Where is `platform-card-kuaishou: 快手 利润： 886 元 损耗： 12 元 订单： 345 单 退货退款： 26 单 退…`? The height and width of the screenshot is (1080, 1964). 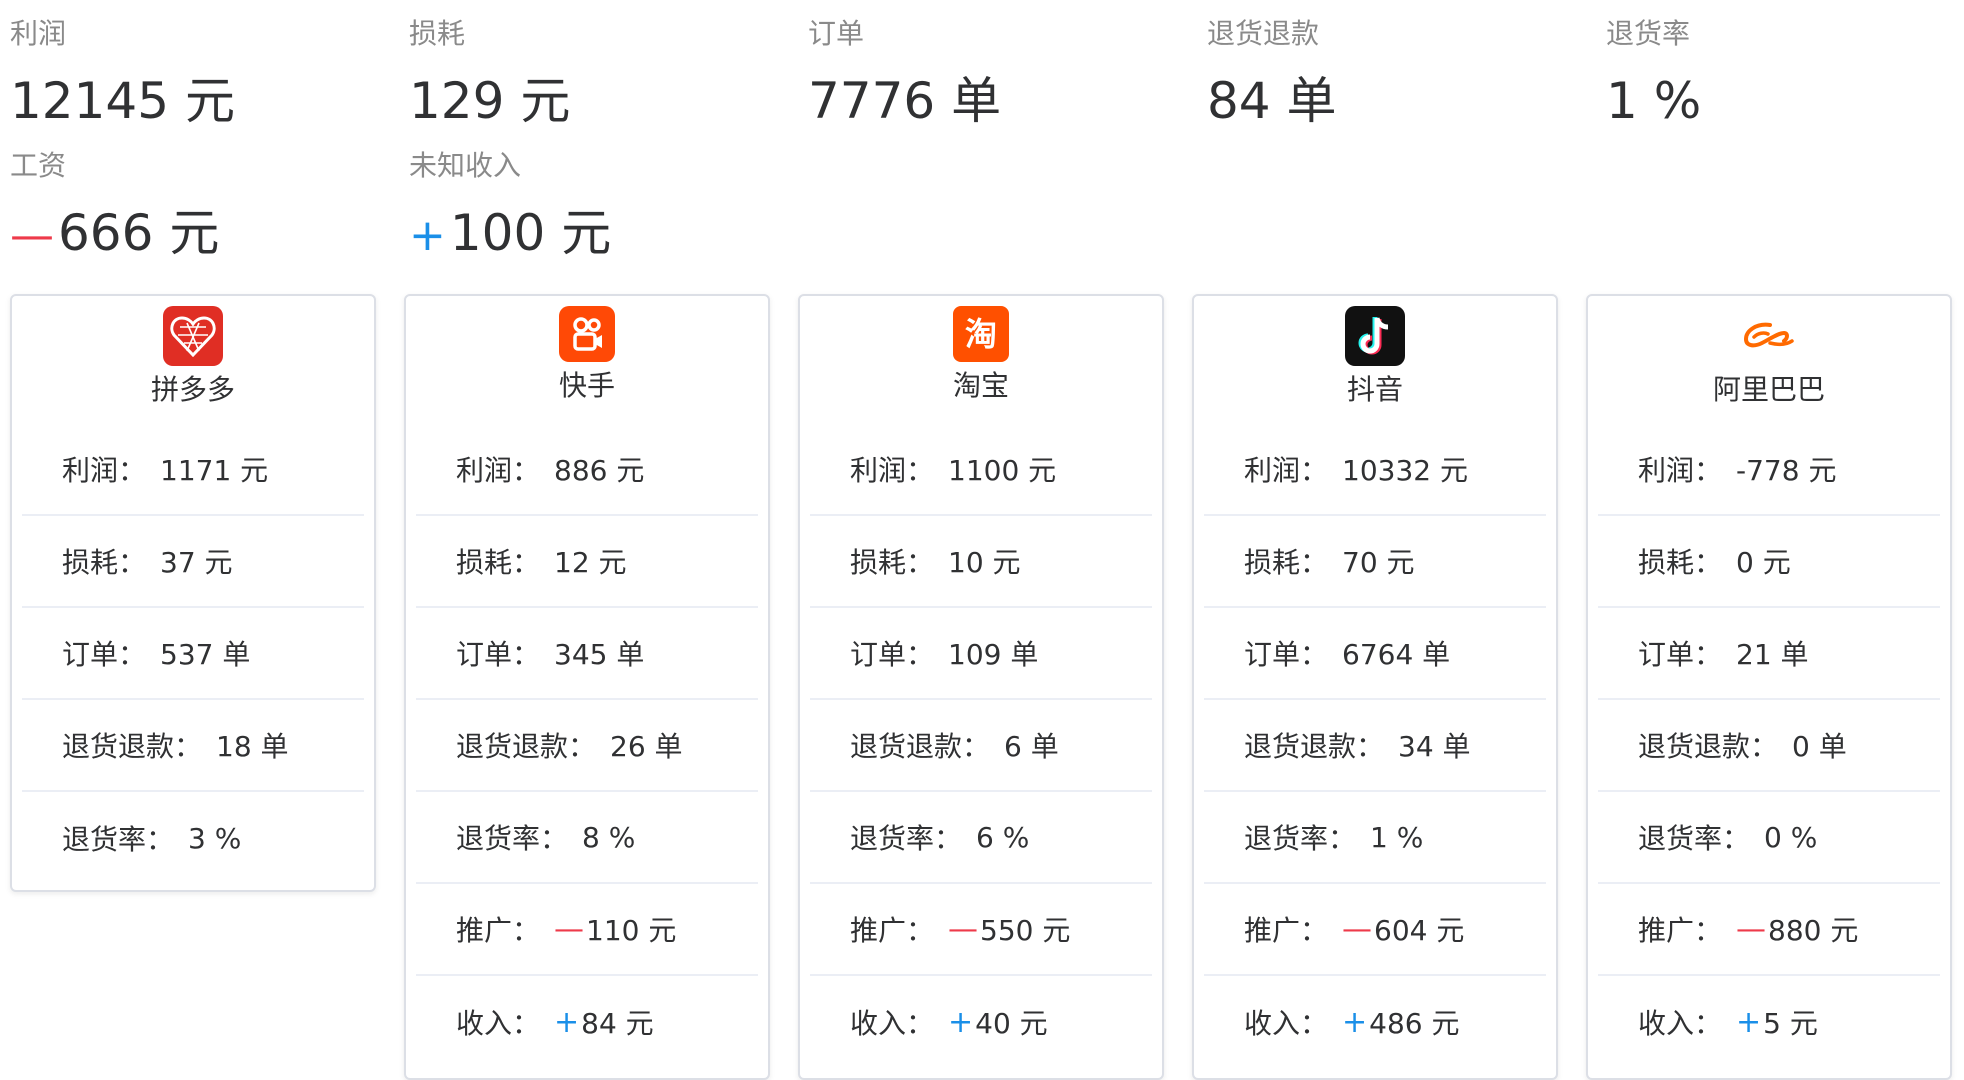
platform-card-kuaishou: 快手 利润： 886 元 损耗： 12 元 订单： 345 单 退货退款： 26 单 退… is located at coordinates (587, 687).